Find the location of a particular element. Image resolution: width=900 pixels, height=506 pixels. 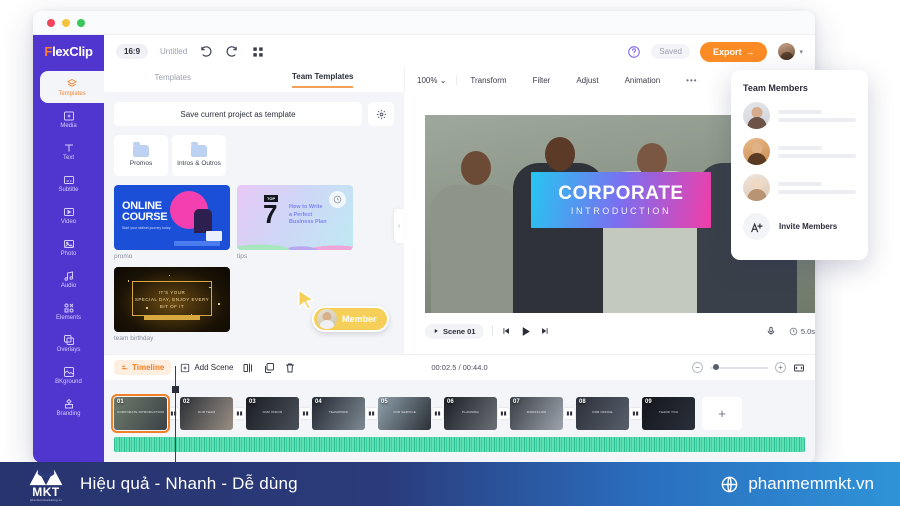

user-menu: ▾ is located at coordinates (790, 51).